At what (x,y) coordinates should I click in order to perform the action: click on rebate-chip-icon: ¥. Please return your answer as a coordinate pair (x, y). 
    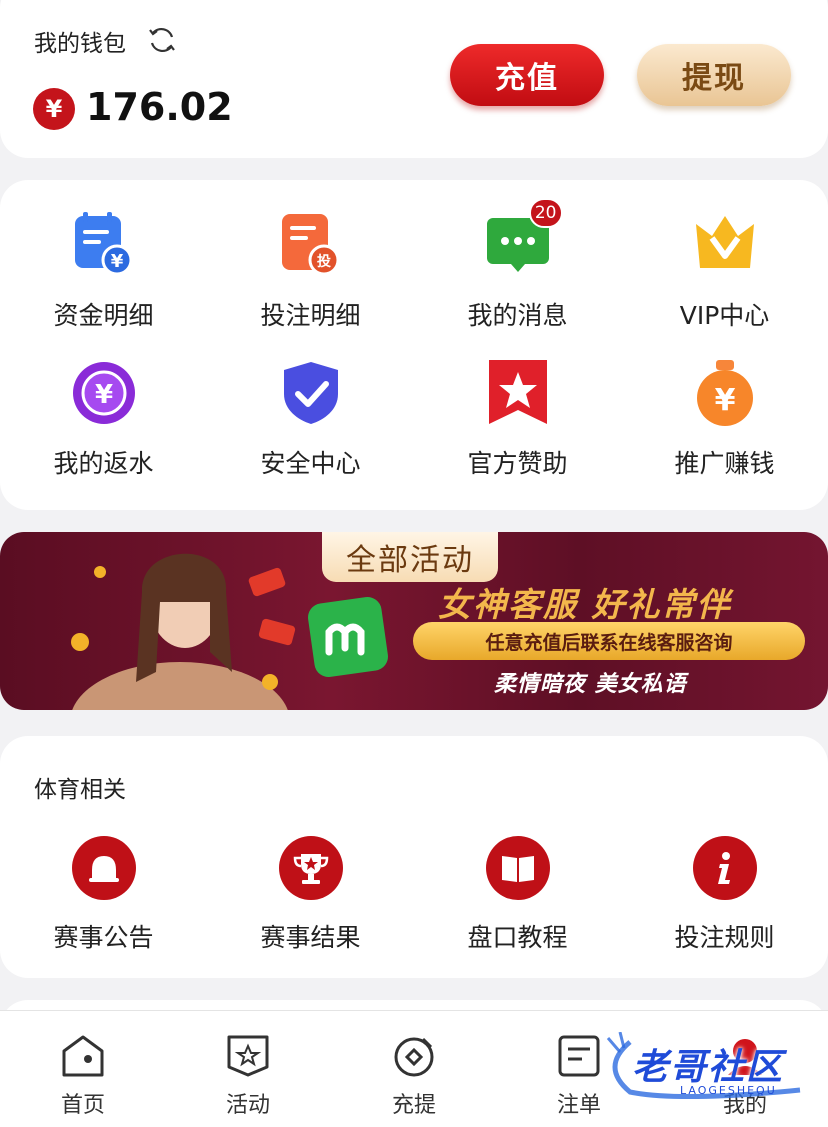
    Looking at the image, I should click on (103, 393).